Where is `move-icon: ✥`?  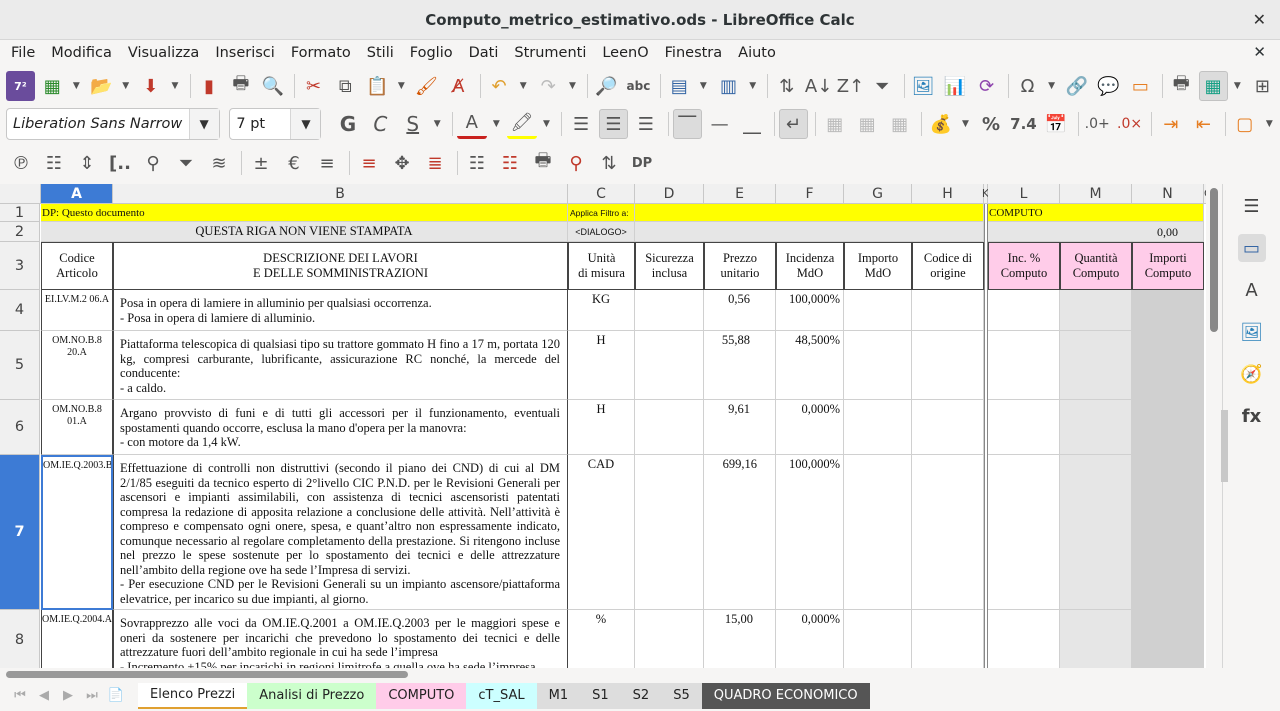
move-icon: ✥ is located at coordinates (402, 163).